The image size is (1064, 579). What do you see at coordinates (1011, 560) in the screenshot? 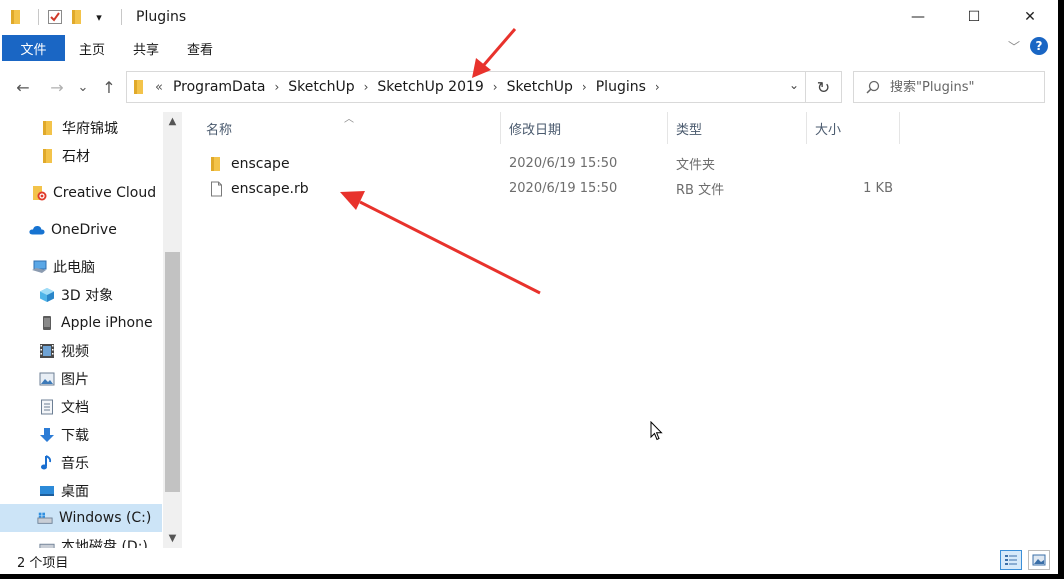
I see `details-view-button` at bounding box center [1011, 560].